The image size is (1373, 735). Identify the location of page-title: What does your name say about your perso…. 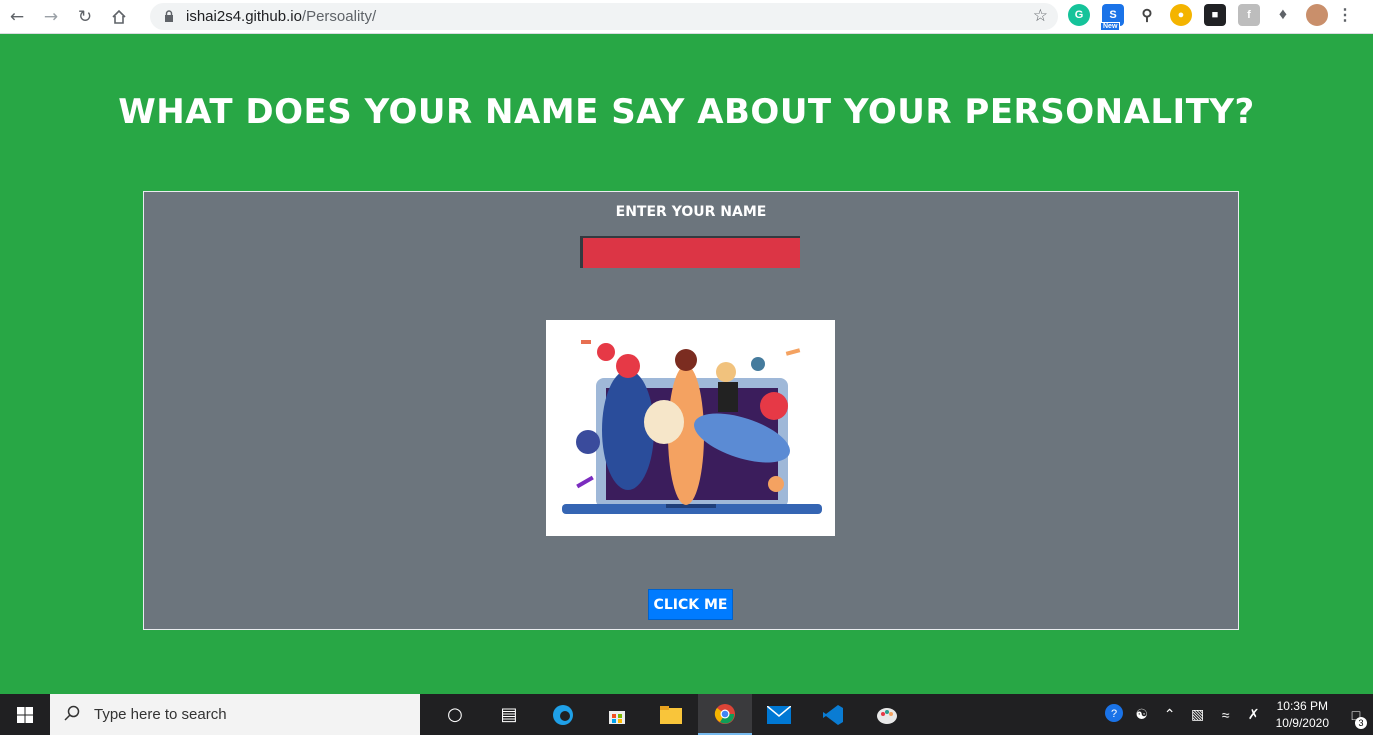
(686, 112).